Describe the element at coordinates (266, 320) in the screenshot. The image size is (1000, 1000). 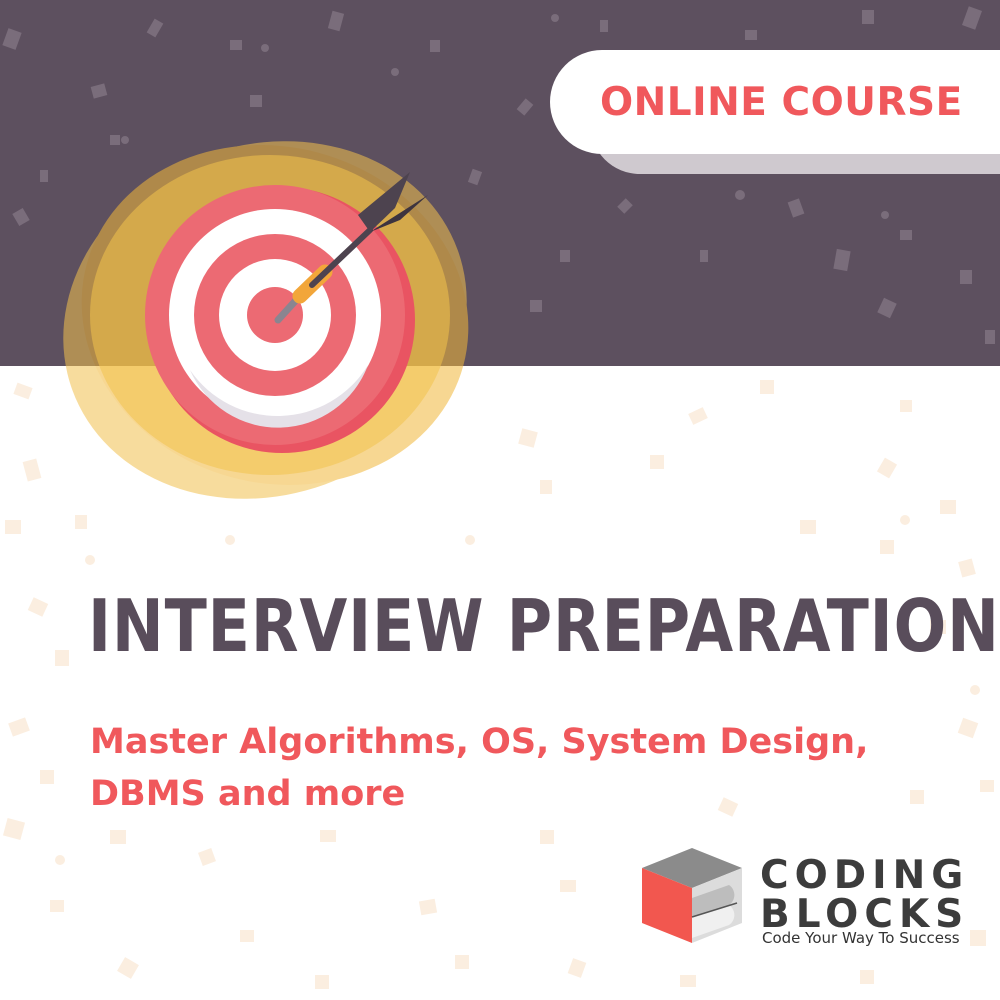
I see `bullseye-target-icon` at that location.